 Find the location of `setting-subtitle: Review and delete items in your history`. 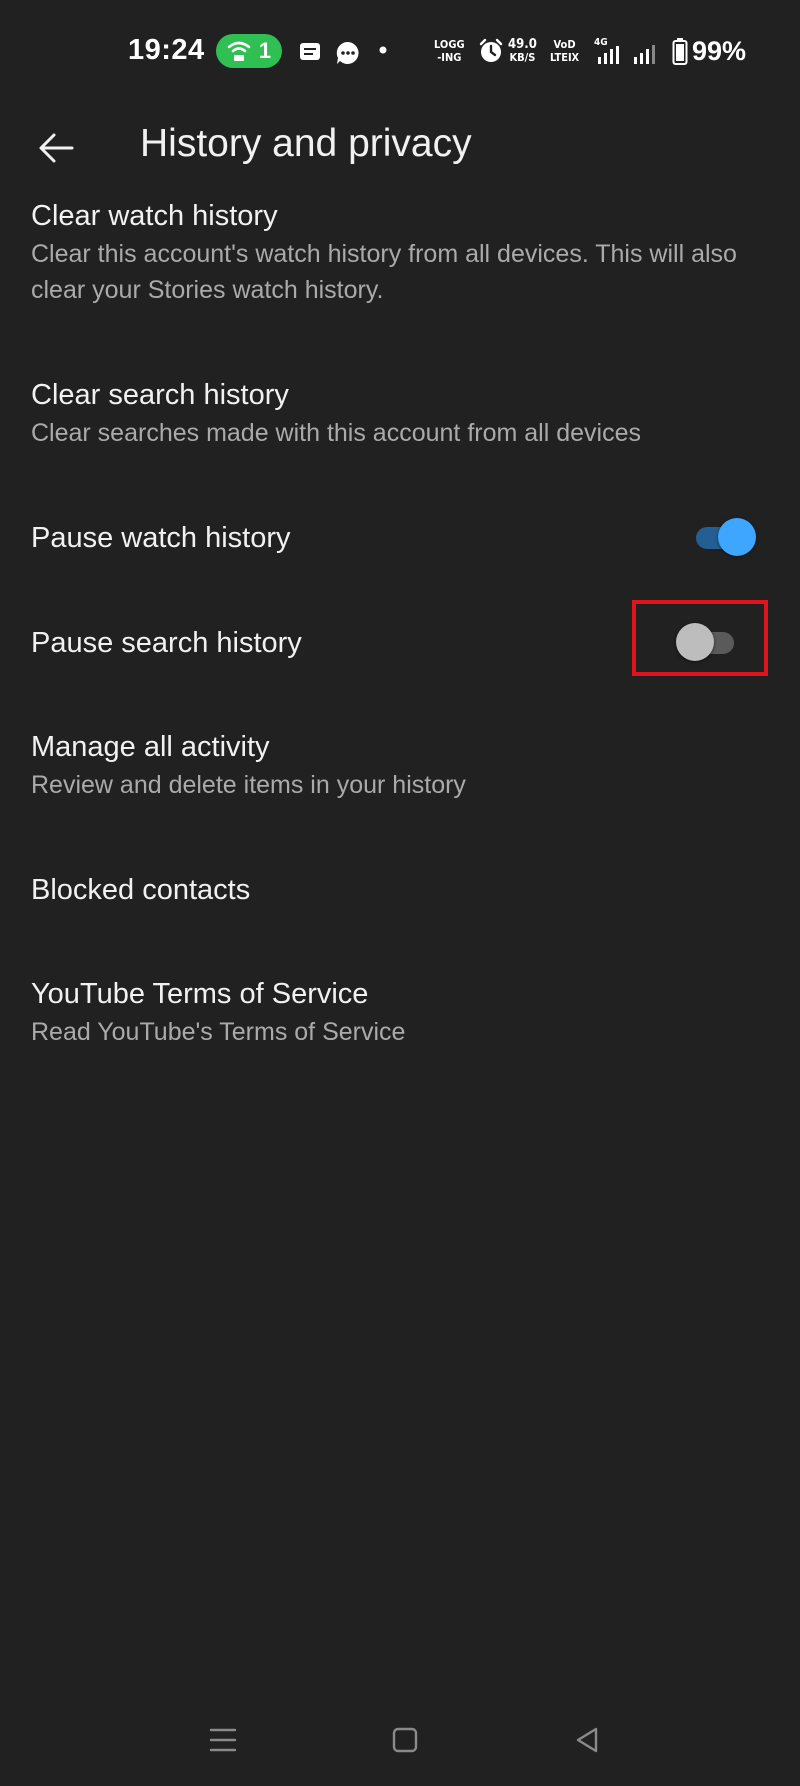

setting-subtitle: Review and delete items in your history is located at coordinates (248, 785).